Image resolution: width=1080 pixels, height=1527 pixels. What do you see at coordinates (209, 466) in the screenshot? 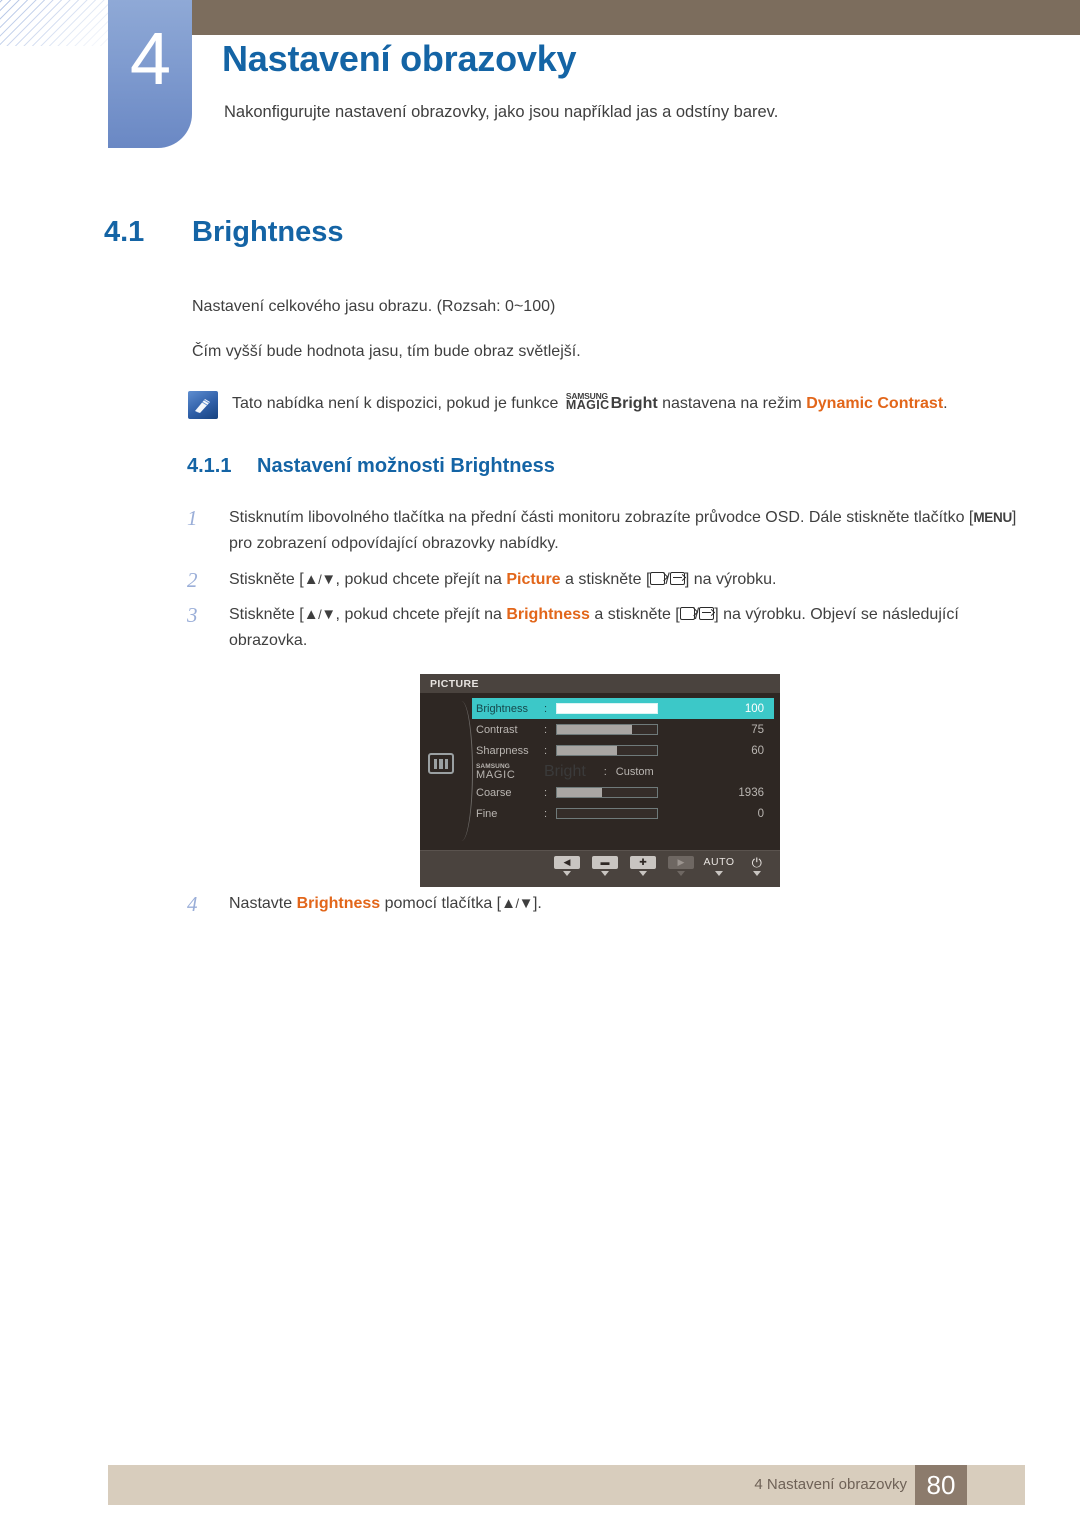
I see `subsection-number: 4.1.1` at bounding box center [209, 466].